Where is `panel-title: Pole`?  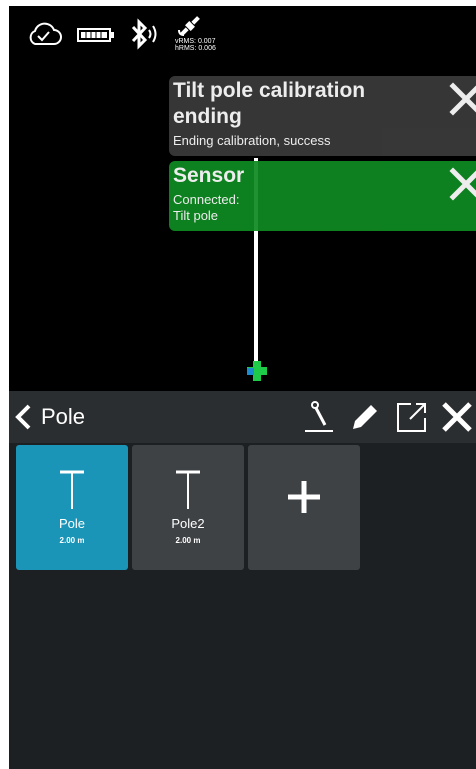
panel-title: Pole is located at coordinates (63, 416).